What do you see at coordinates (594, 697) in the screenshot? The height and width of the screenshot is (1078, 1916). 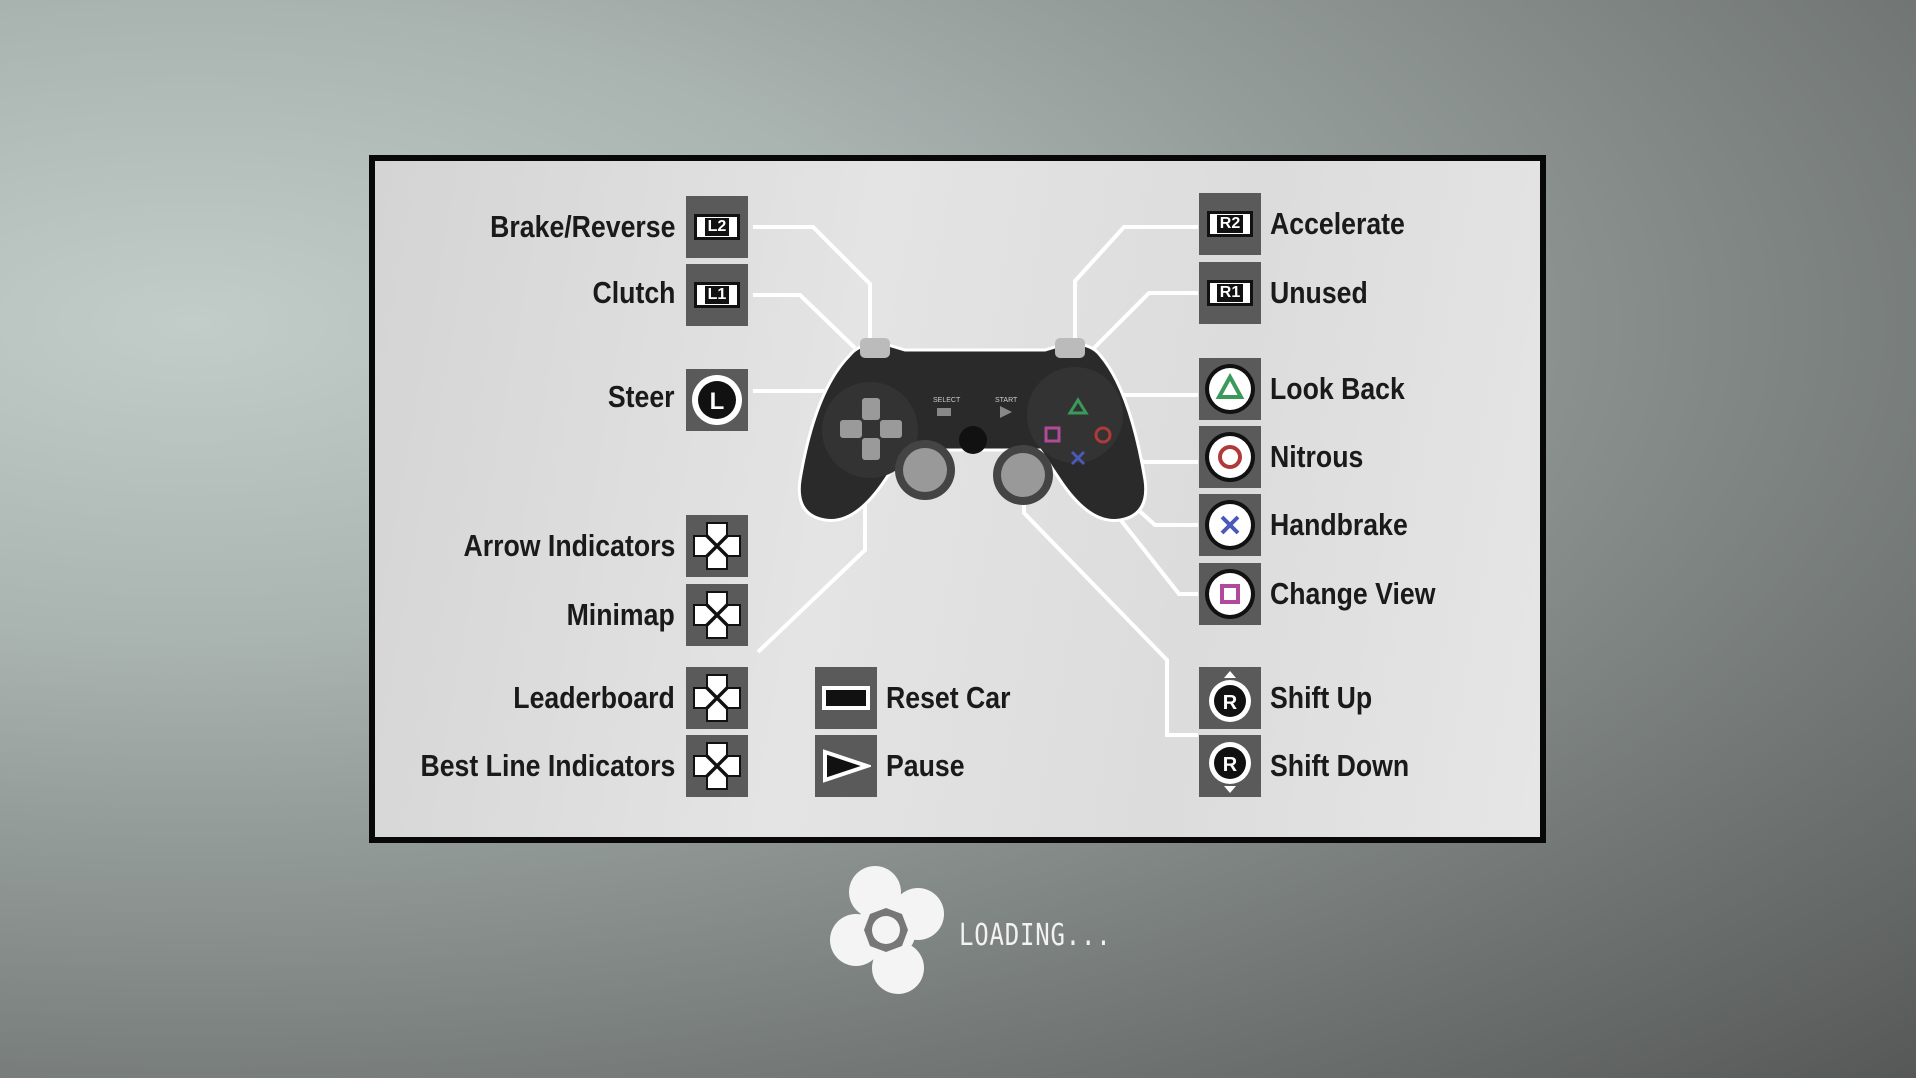 I see `binding-label: Leaderboard` at bounding box center [594, 697].